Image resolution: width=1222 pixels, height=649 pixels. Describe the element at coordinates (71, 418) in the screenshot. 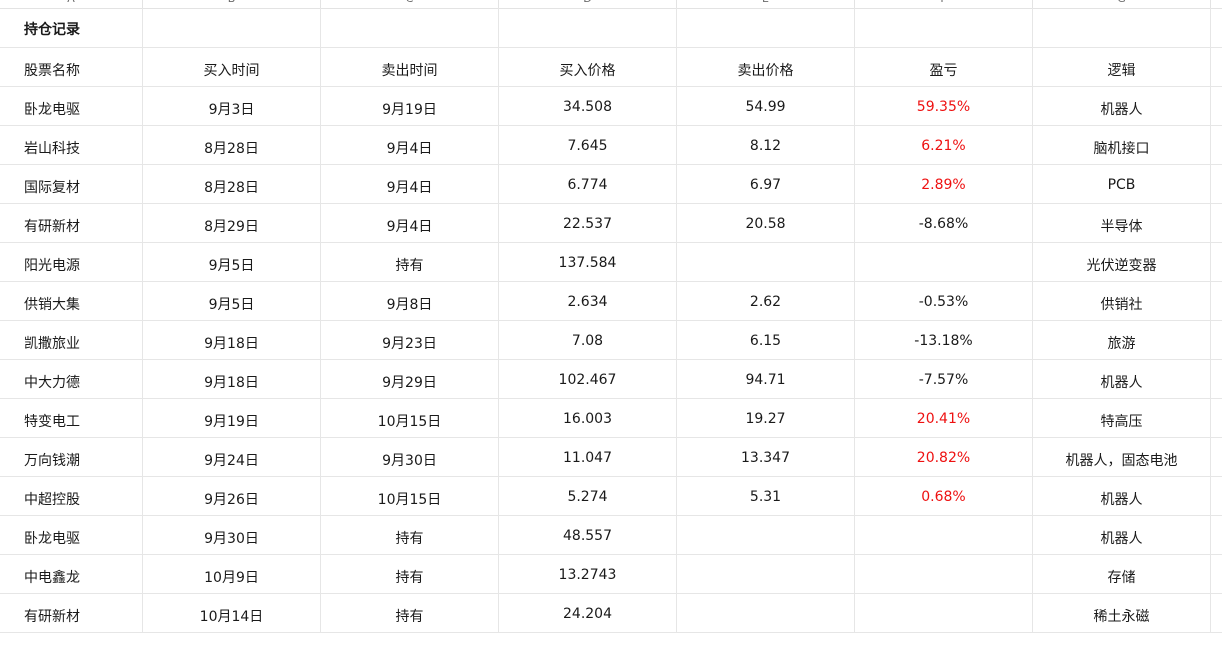

I see `stock-name-cell: 特变电工` at that location.